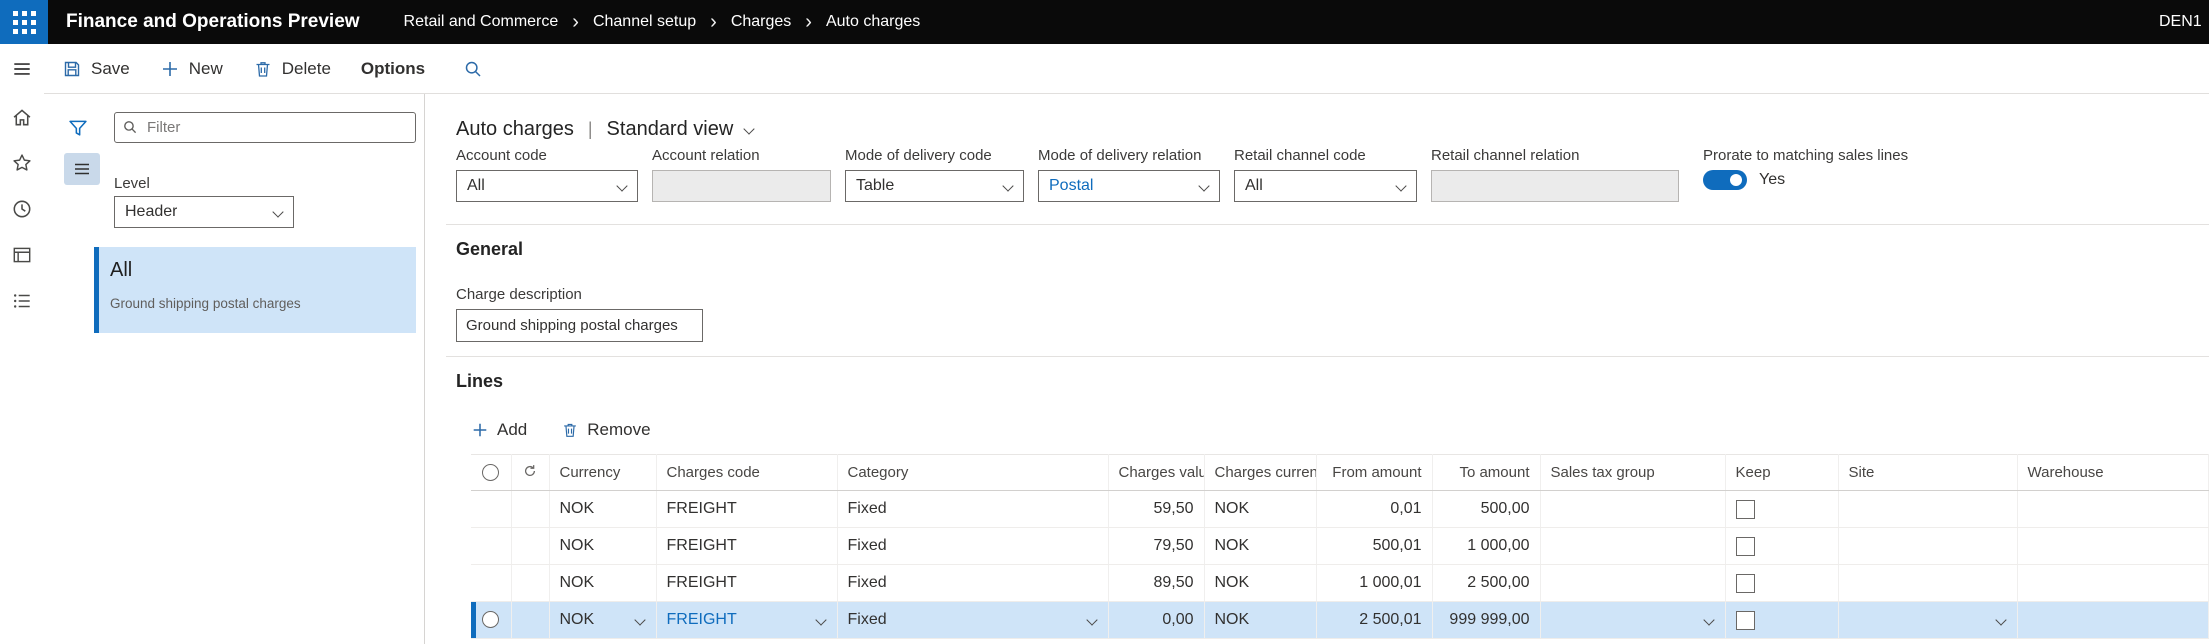 The image size is (2209, 644). I want to click on prorate-toggle, so click(1725, 180).